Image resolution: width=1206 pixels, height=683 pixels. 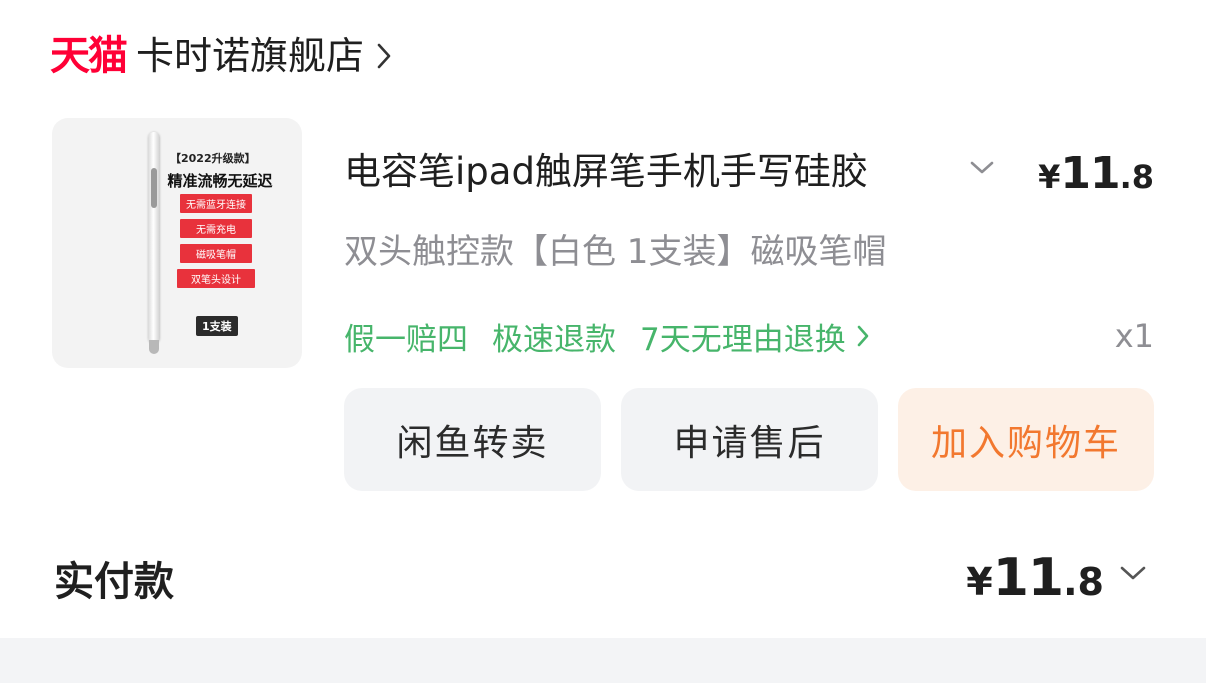 I want to click on store-header: 天猫 卡时诺旗舰店, so click(x=221, y=56).